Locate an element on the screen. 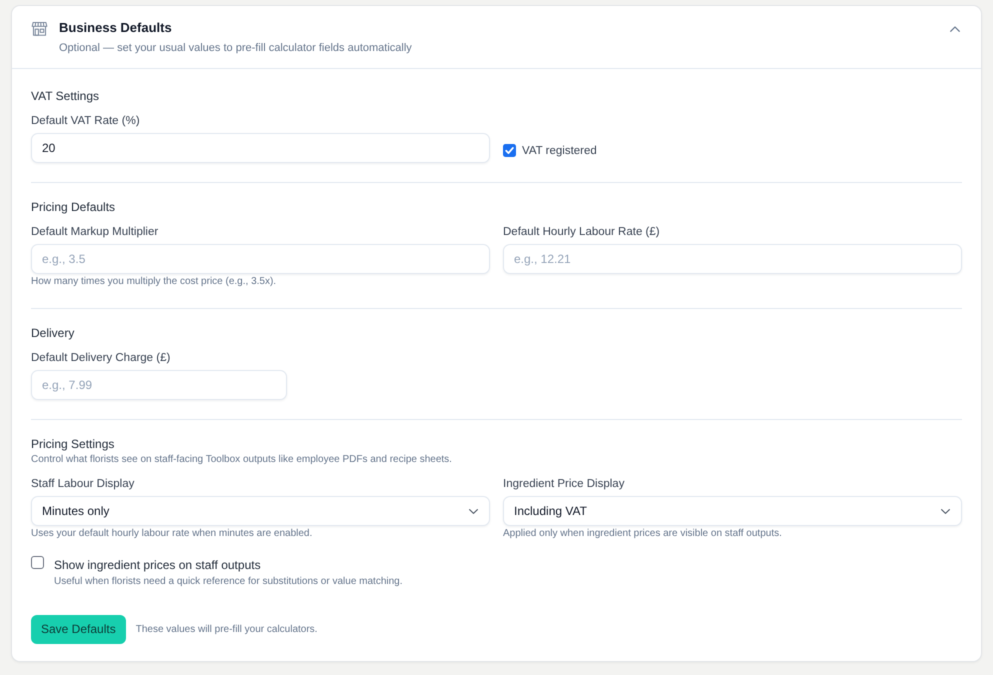 This screenshot has height=675, width=993. field-label: Default Delivery Charge (£) is located at coordinates (100, 358).